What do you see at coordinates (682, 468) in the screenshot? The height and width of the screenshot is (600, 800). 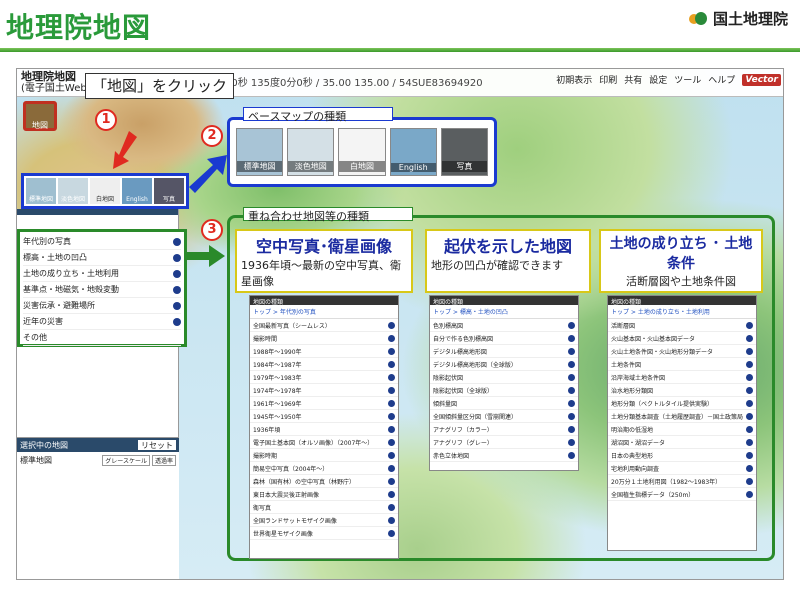 I see `layer-row: 宅地利用動向調査` at bounding box center [682, 468].